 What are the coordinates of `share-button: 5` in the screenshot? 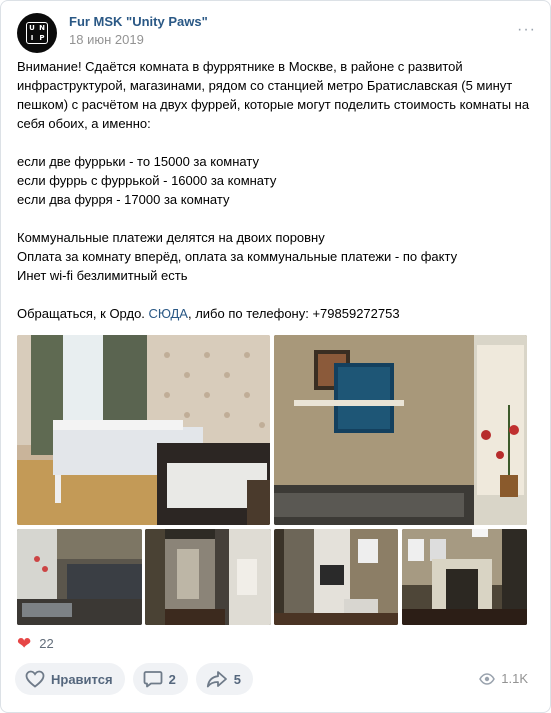 It's located at (224, 679).